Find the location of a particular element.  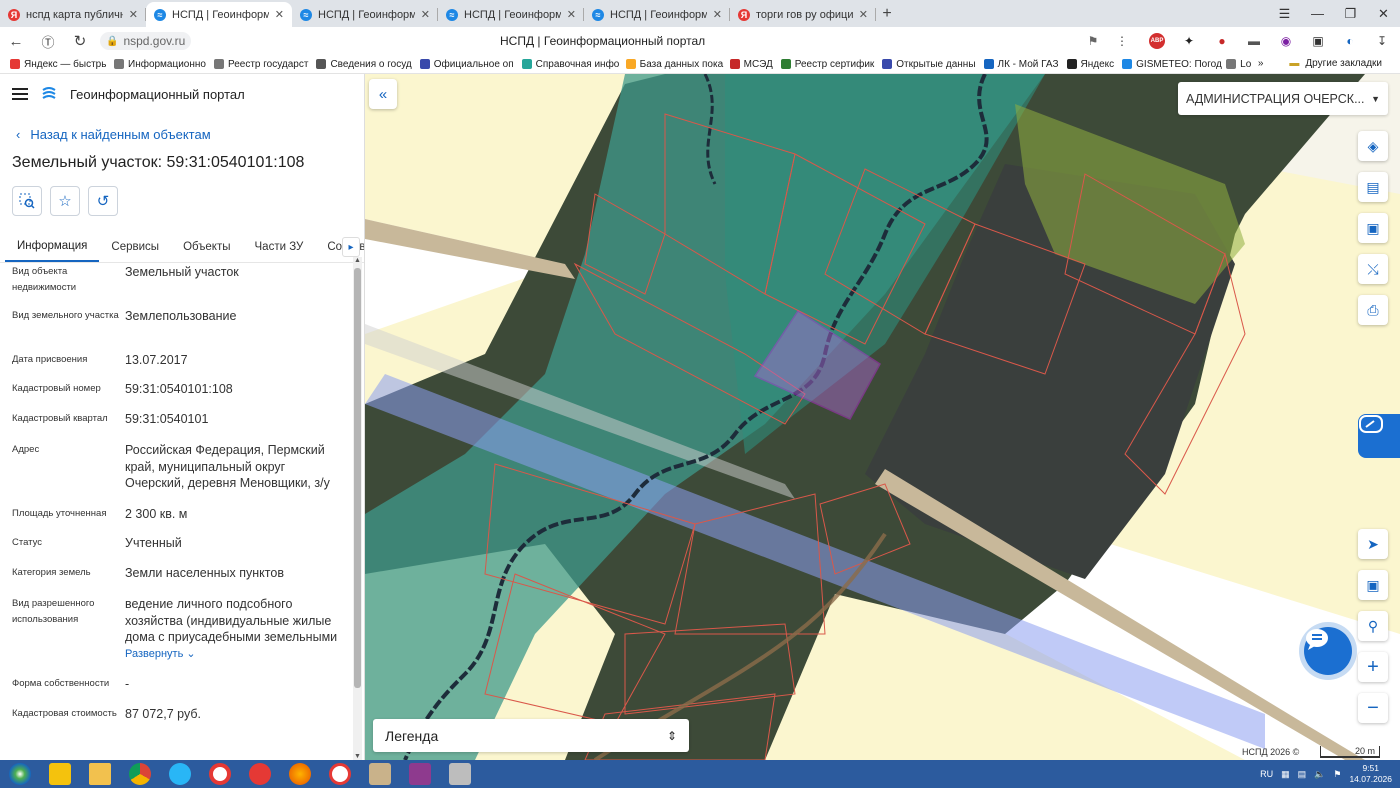

bookmark-item: Реестр государст is located at coordinates (264, 64).